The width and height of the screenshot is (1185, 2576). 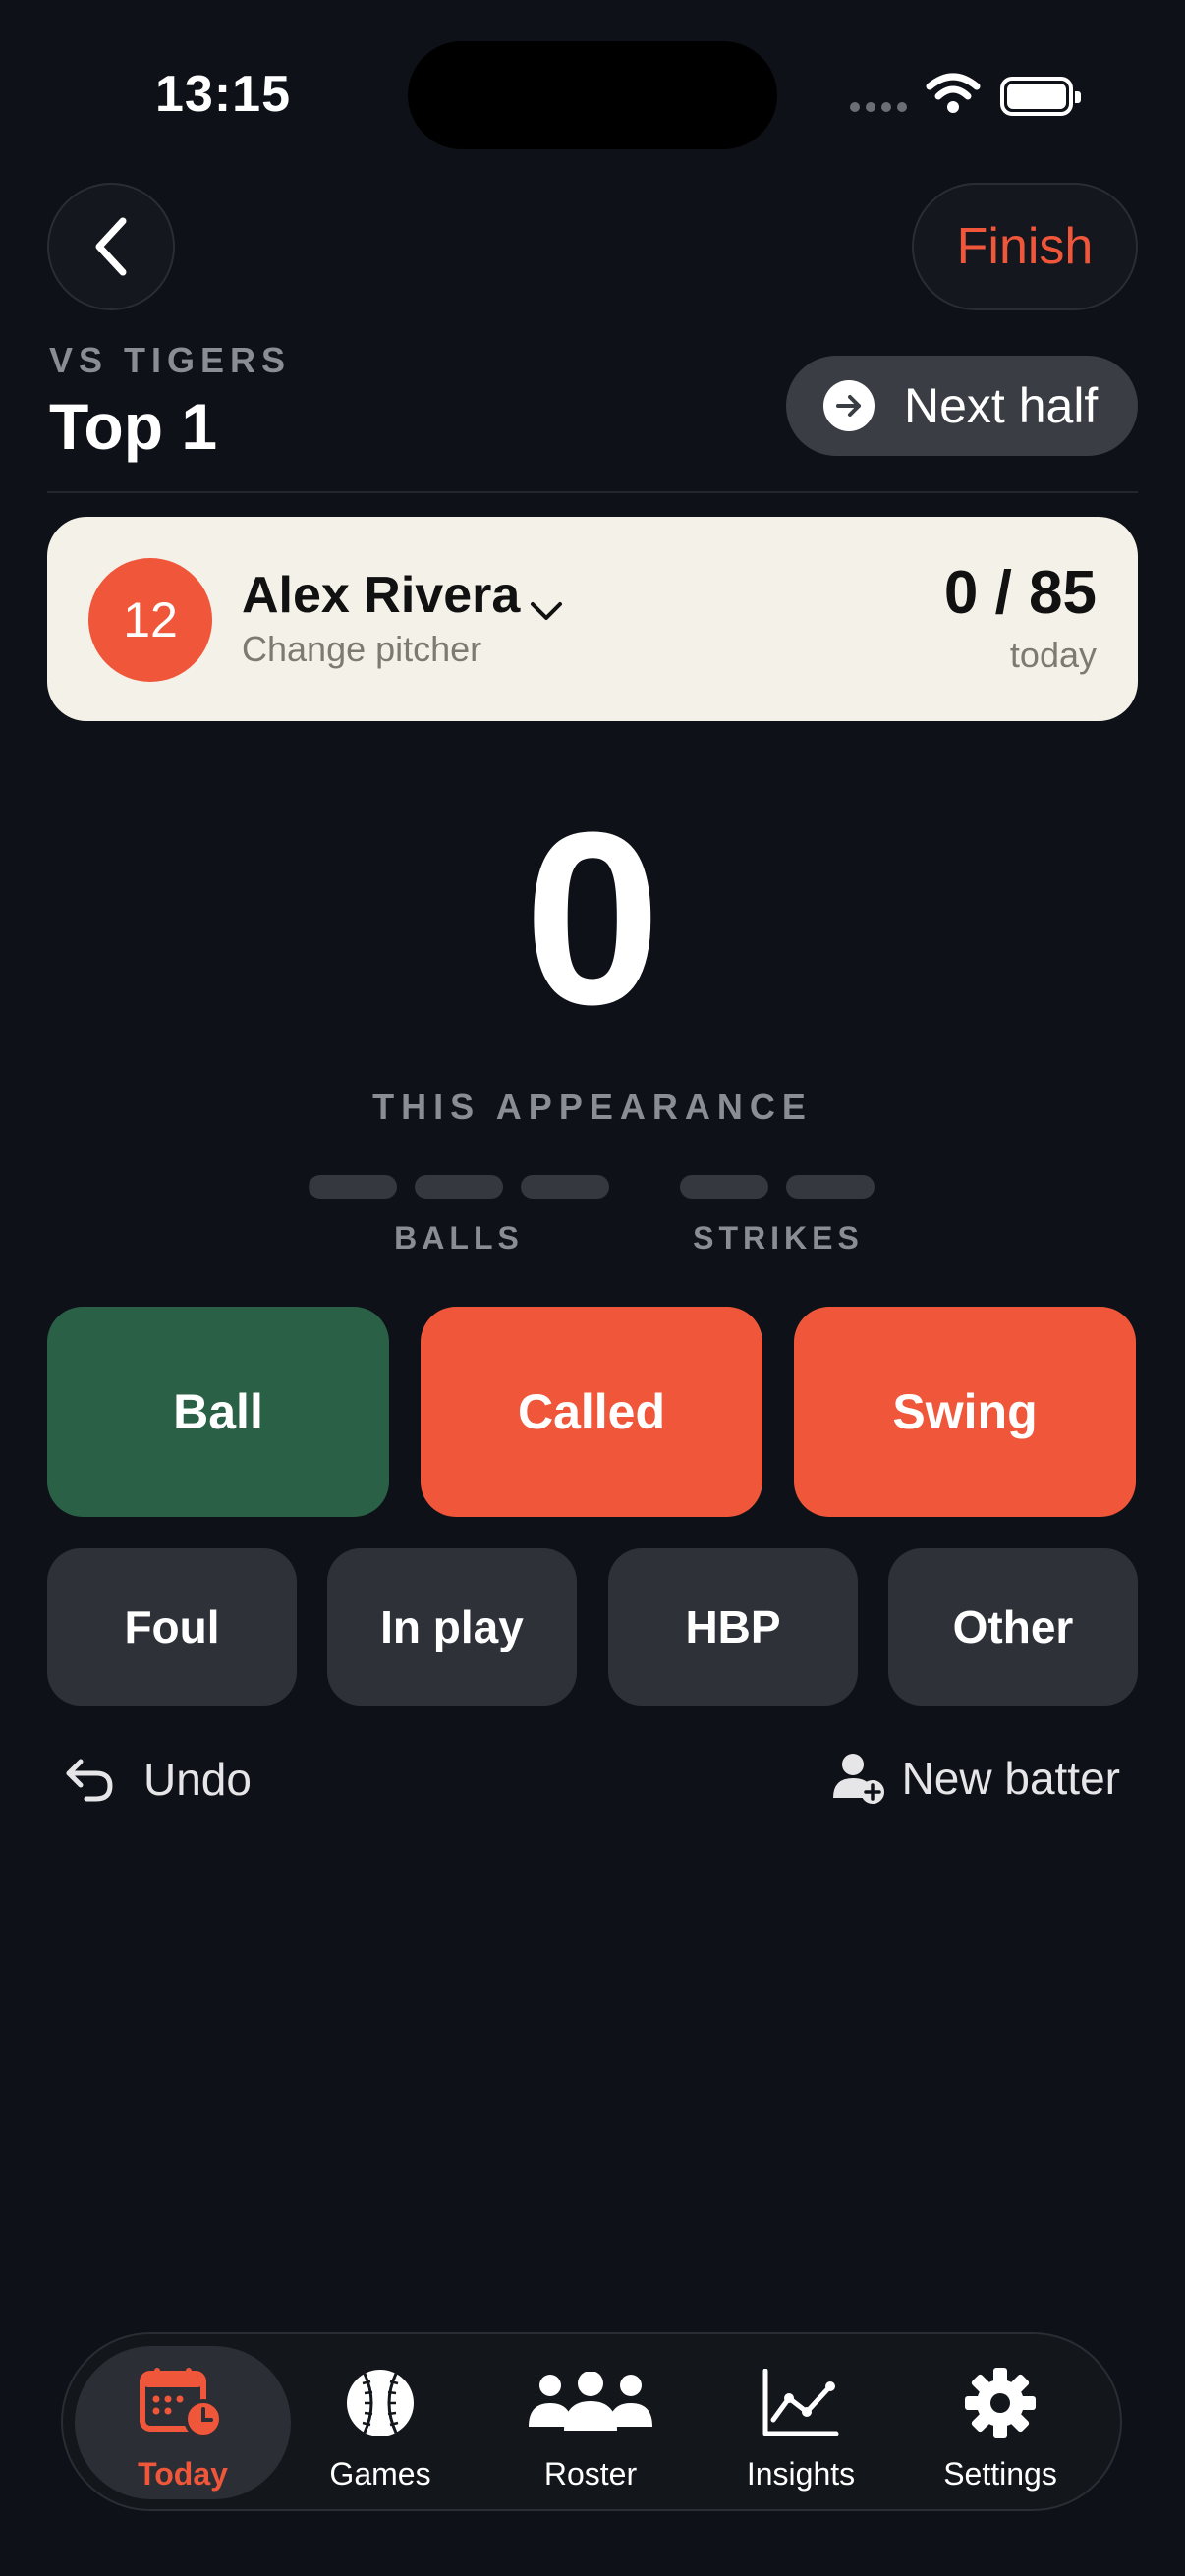 What do you see at coordinates (591, 2403) in the screenshot?
I see `people-icon` at bounding box center [591, 2403].